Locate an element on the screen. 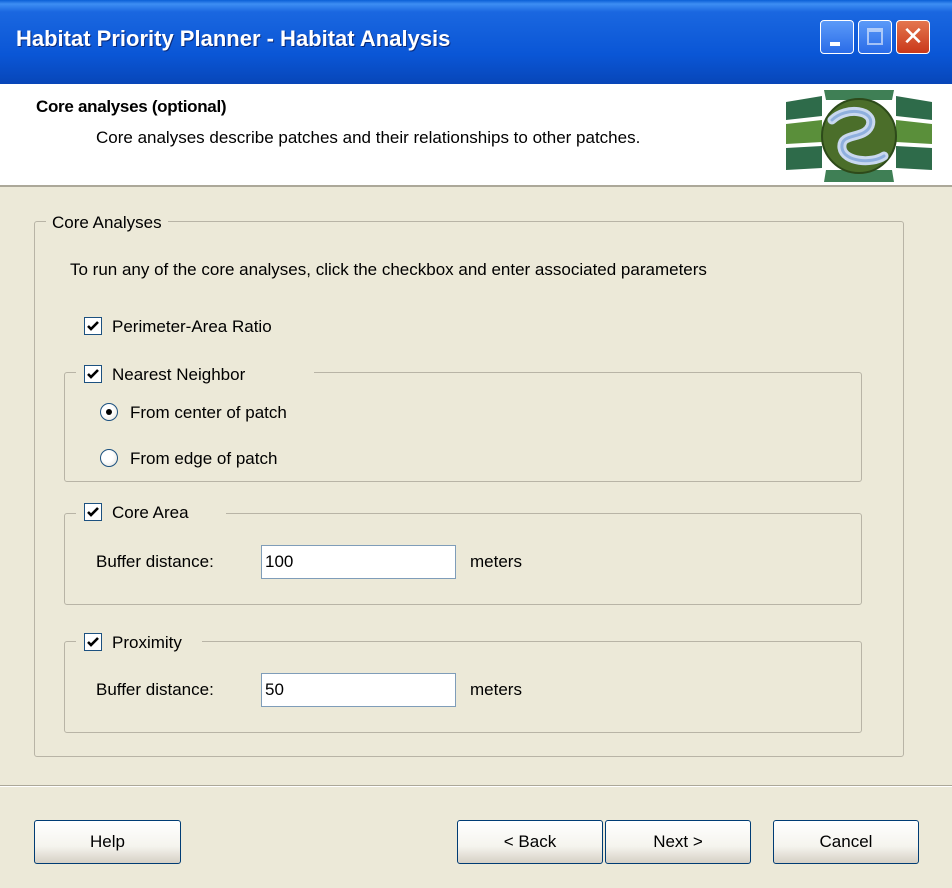  from-edge-label: From edge of patch is located at coordinates (204, 458).